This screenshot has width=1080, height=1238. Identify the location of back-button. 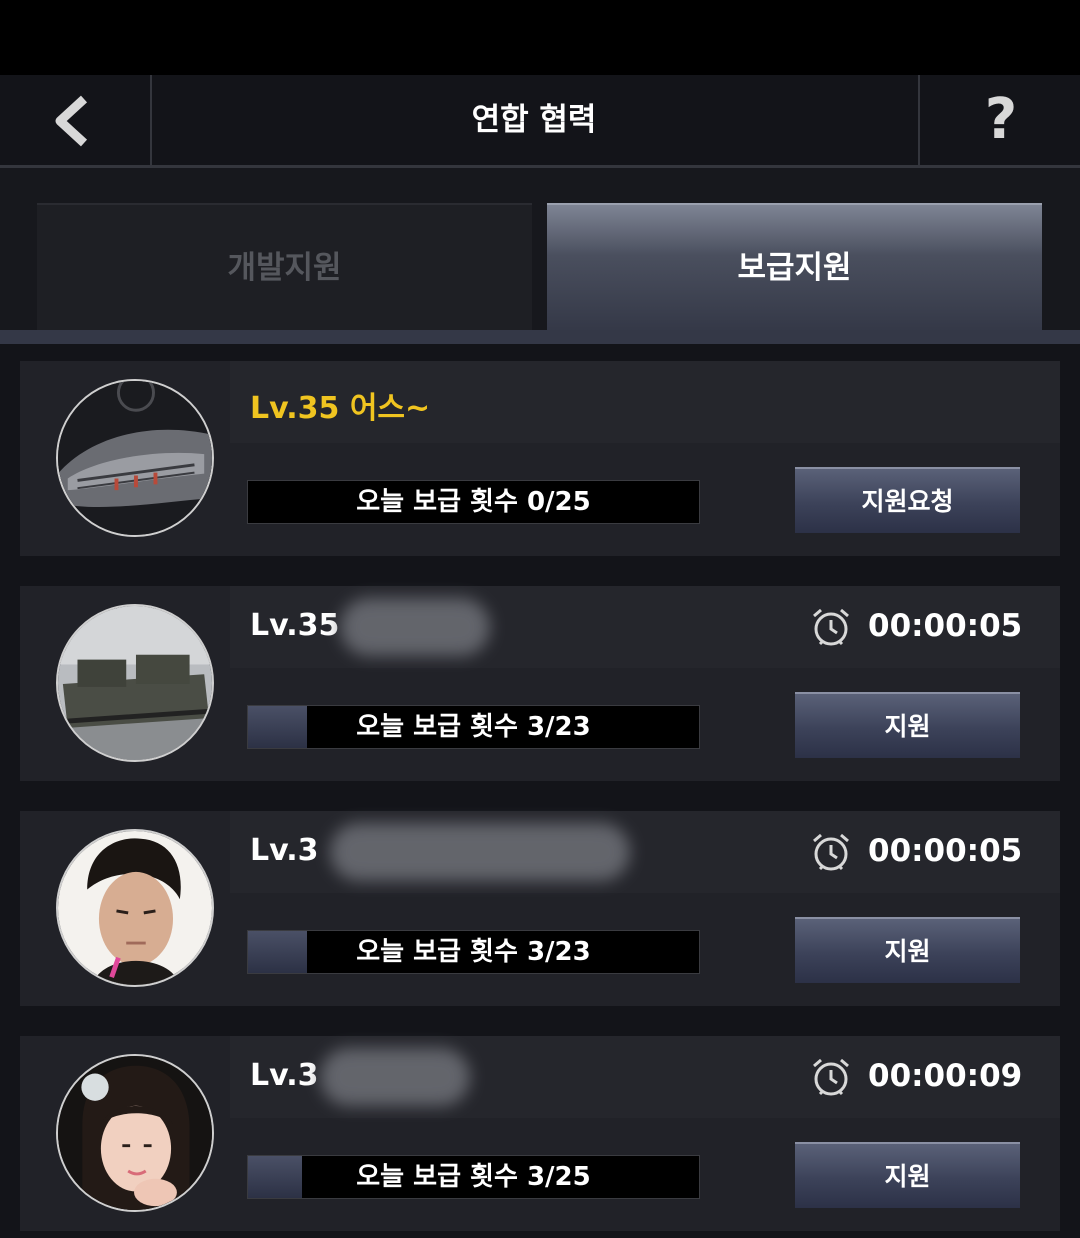
(76, 120).